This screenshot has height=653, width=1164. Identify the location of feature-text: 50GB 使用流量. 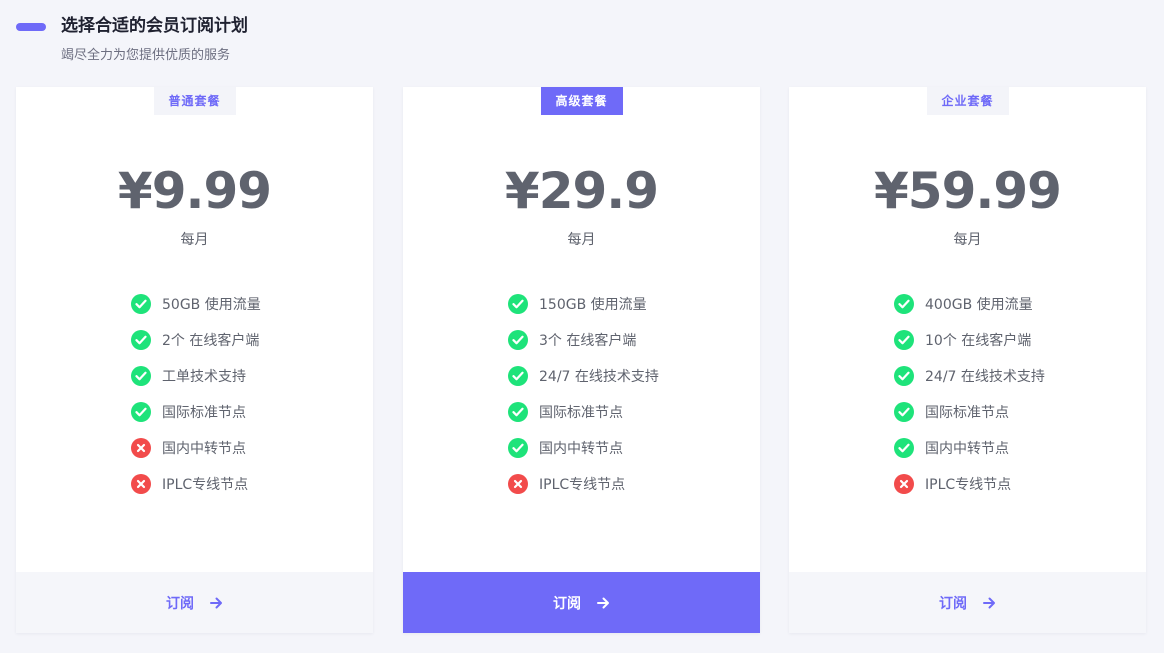
(211, 305).